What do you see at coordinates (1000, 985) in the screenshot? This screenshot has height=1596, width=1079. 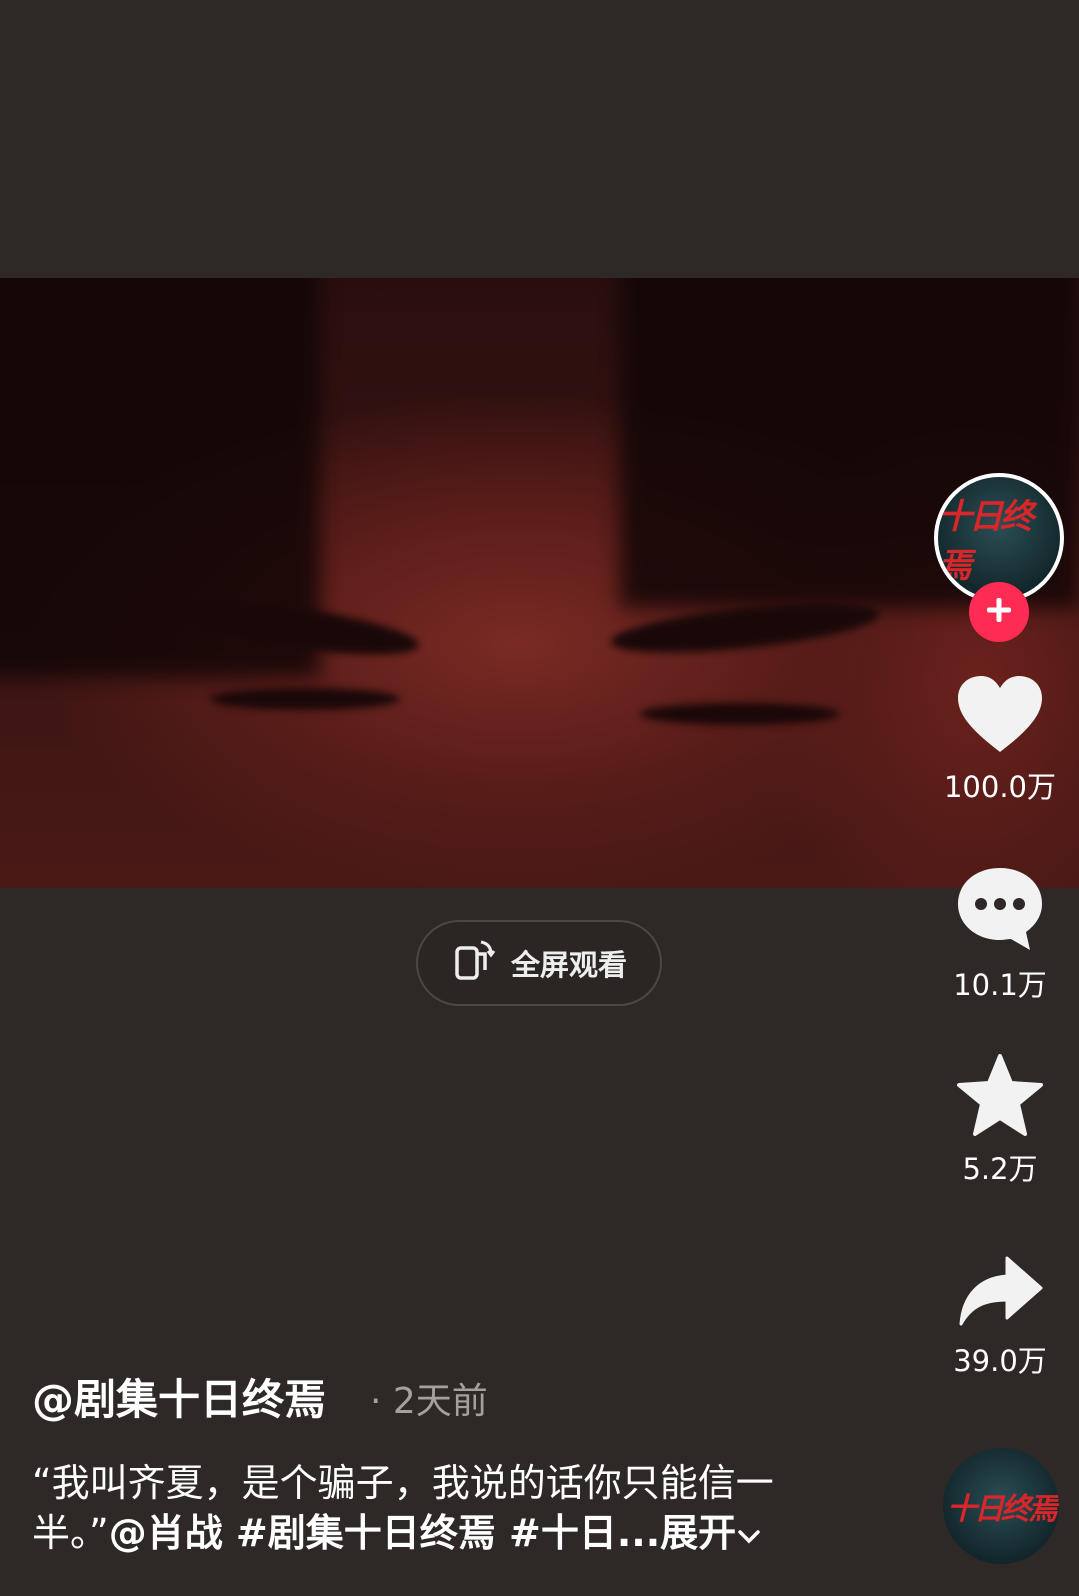 I see `comment-count: 10.1万` at bounding box center [1000, 985].